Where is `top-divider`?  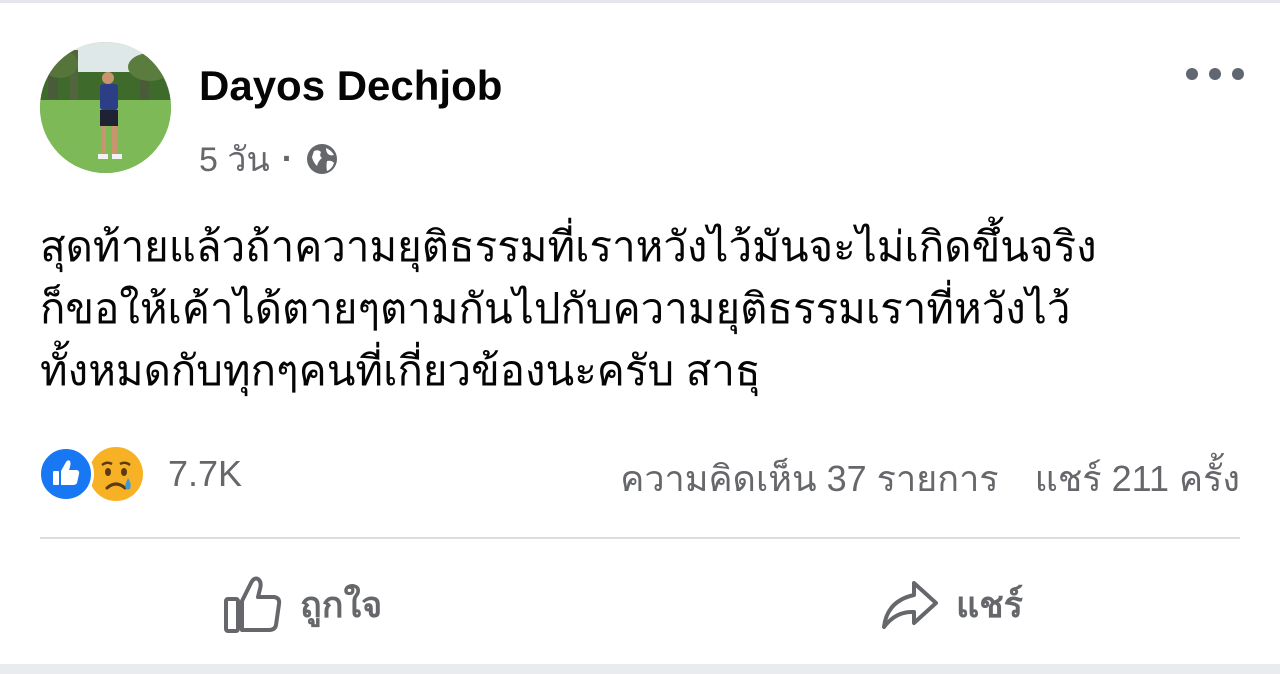
top-divider is located at coordinates (640, 1).